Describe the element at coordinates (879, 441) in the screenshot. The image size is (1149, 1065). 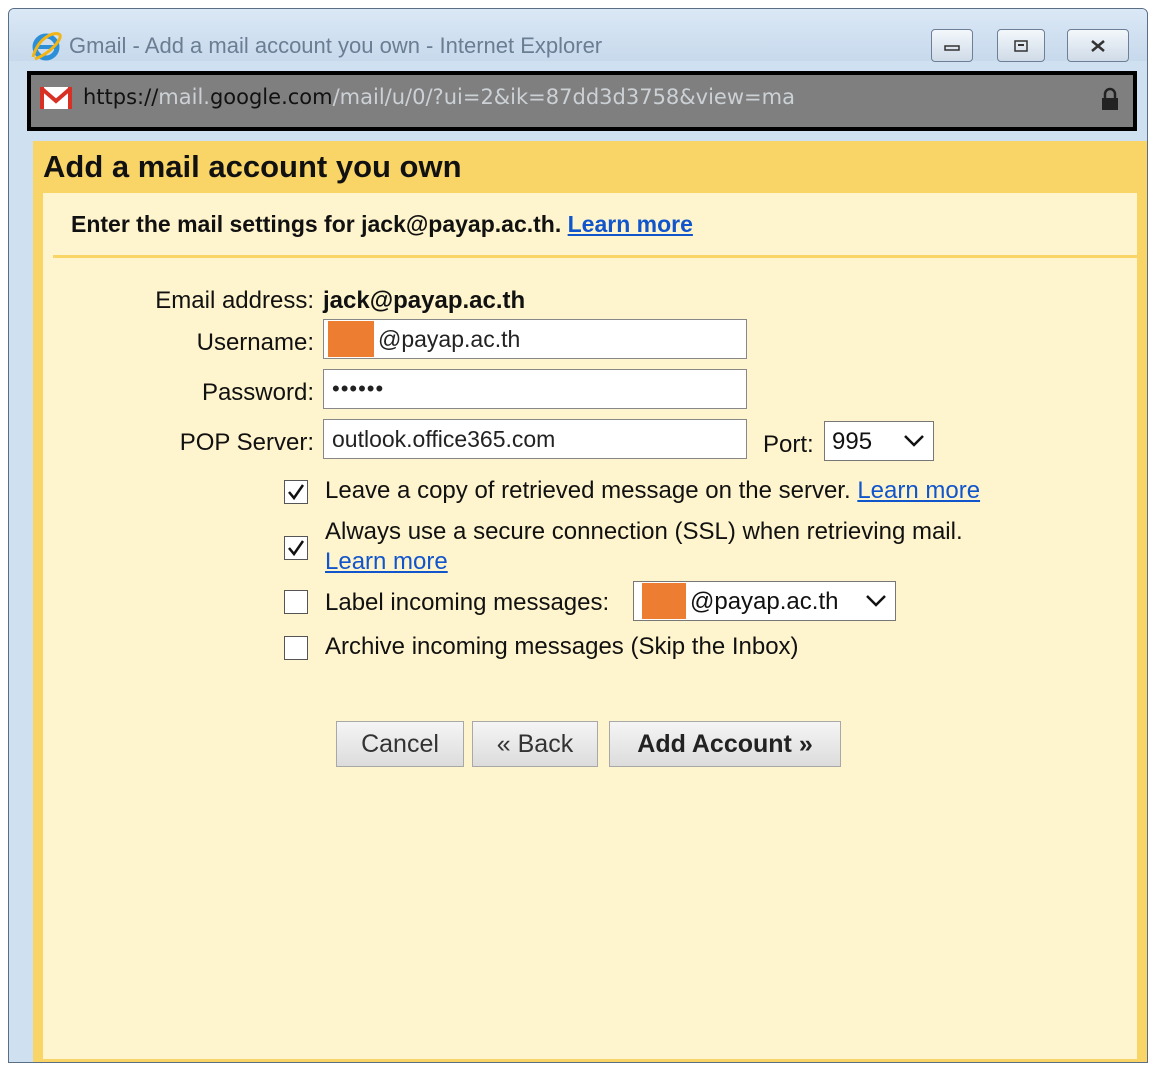
I see `port-select: 995` at that location.